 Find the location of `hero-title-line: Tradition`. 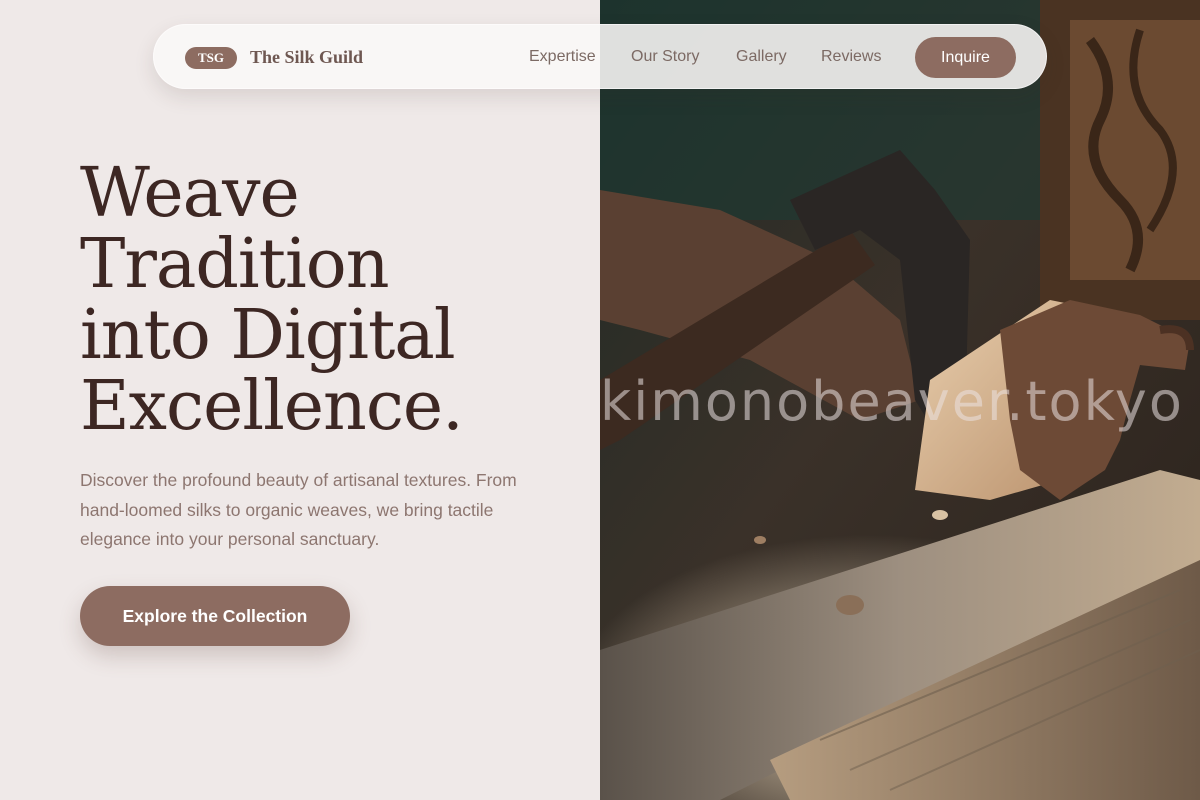

hero-title-line: Tradition is located at coordinates (235, 264).